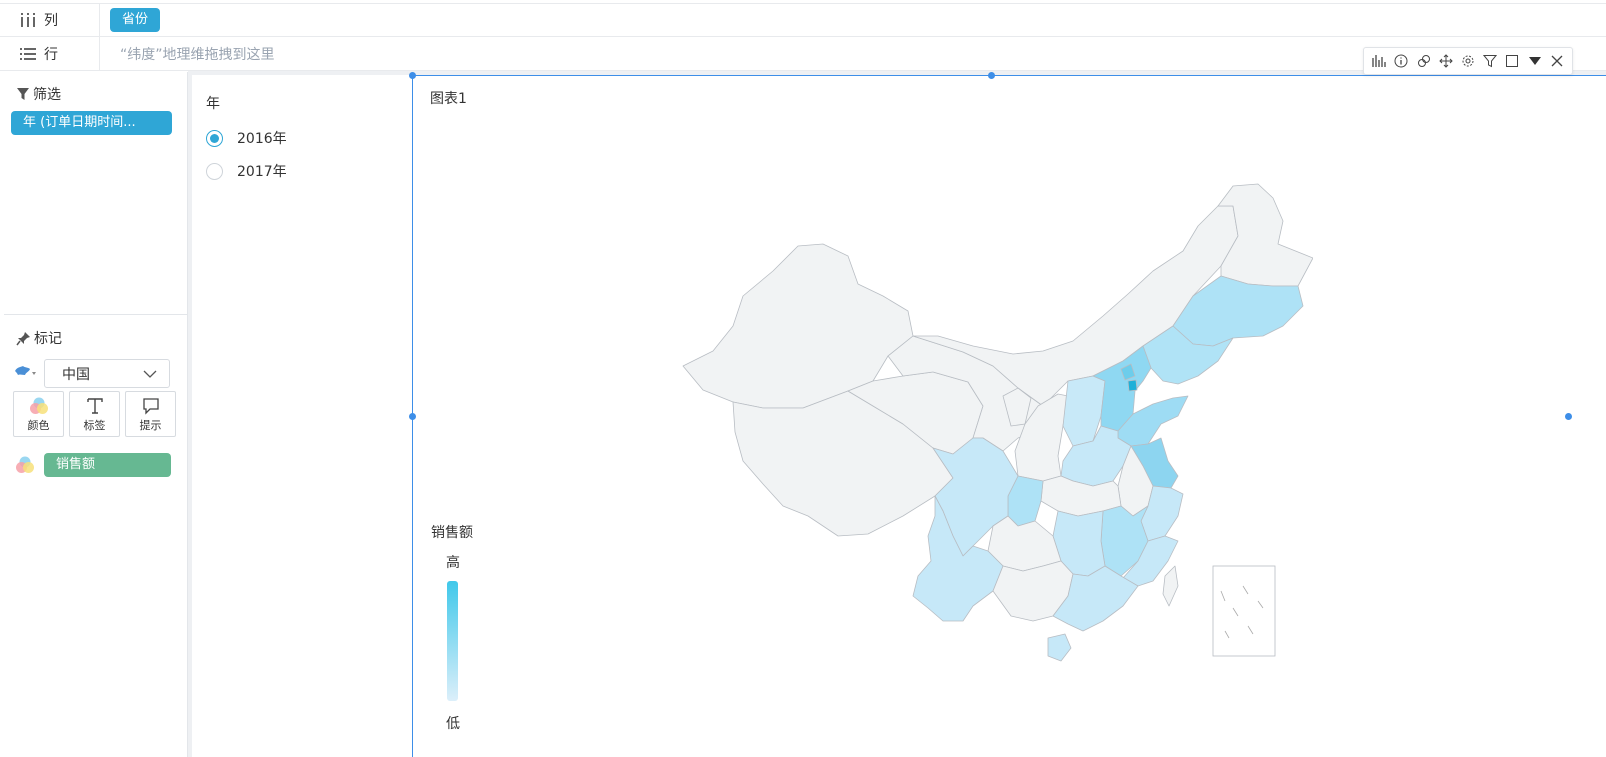 This screenshot has height=757, width=1606. What do you see at coordinates (107, 465) in the screenshot?
I see `sales-measure-pill: 销售额` at bounding box center [107, 465].